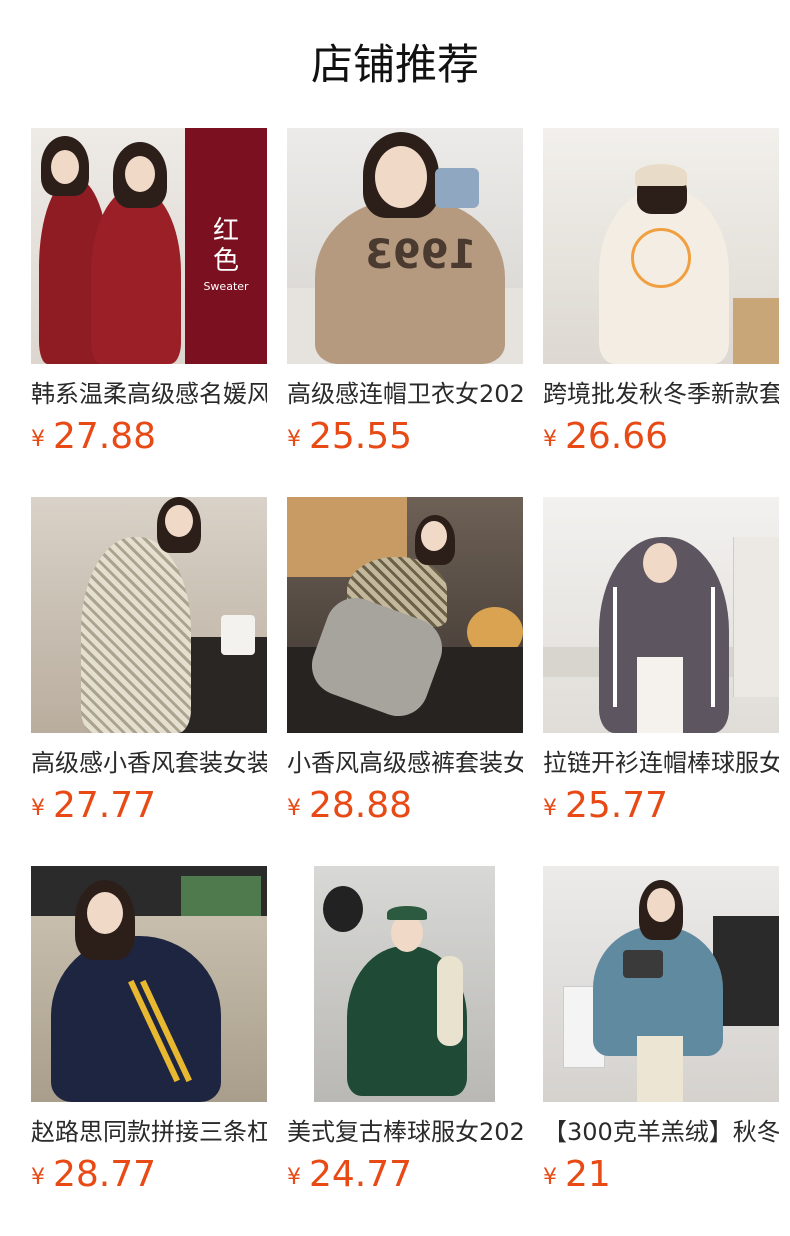 The image size is (790, 1236). I want to click on product-card: 赵路思同款拼接三条杠外套 ¥28.77, so click(149, 1034).